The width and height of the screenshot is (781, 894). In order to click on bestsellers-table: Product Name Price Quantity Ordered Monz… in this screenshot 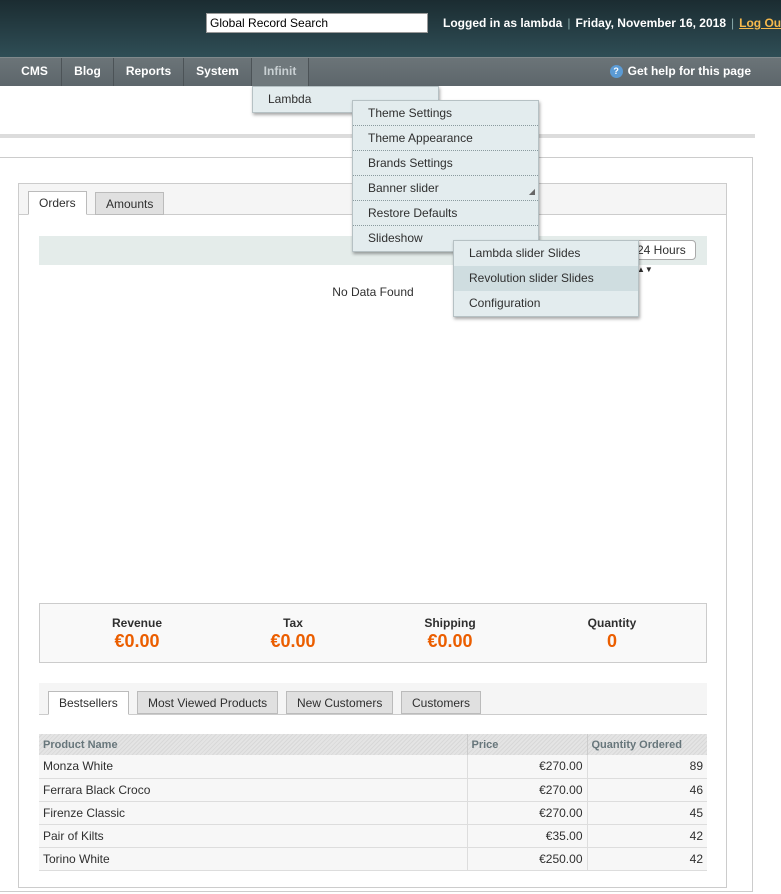, I will do `click(373, 802)`.